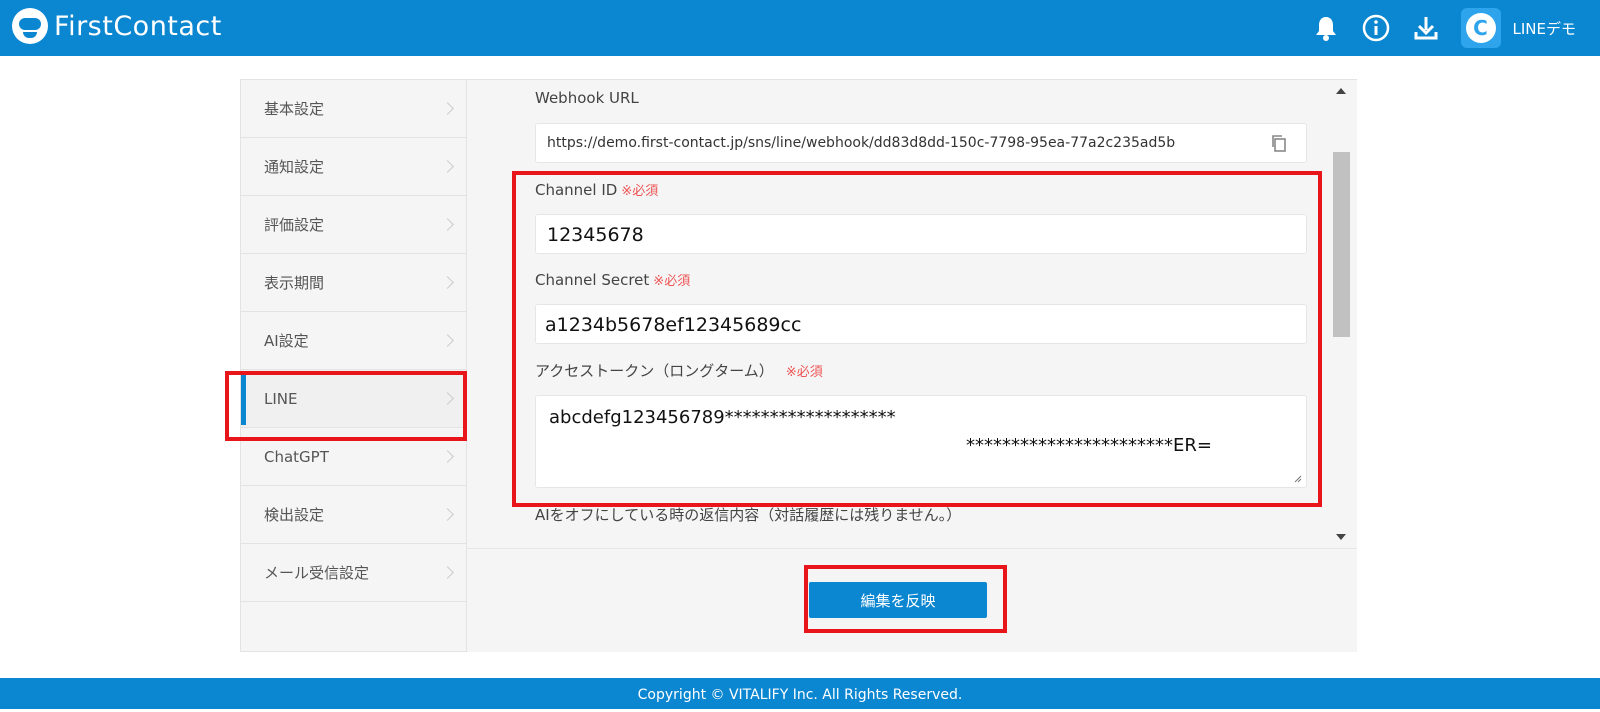 This screenshot has height=712, width=1600. I want to click on sidebar-item-mail-receive: メール受信設定, so click(353, 573).